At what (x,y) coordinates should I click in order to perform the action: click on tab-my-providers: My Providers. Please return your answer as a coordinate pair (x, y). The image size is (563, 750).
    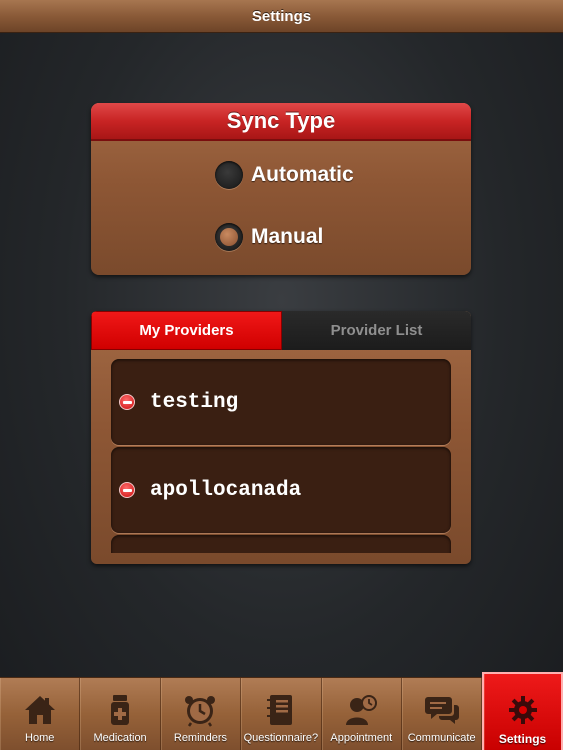
    Looking at the image, I should click on (186, 330).